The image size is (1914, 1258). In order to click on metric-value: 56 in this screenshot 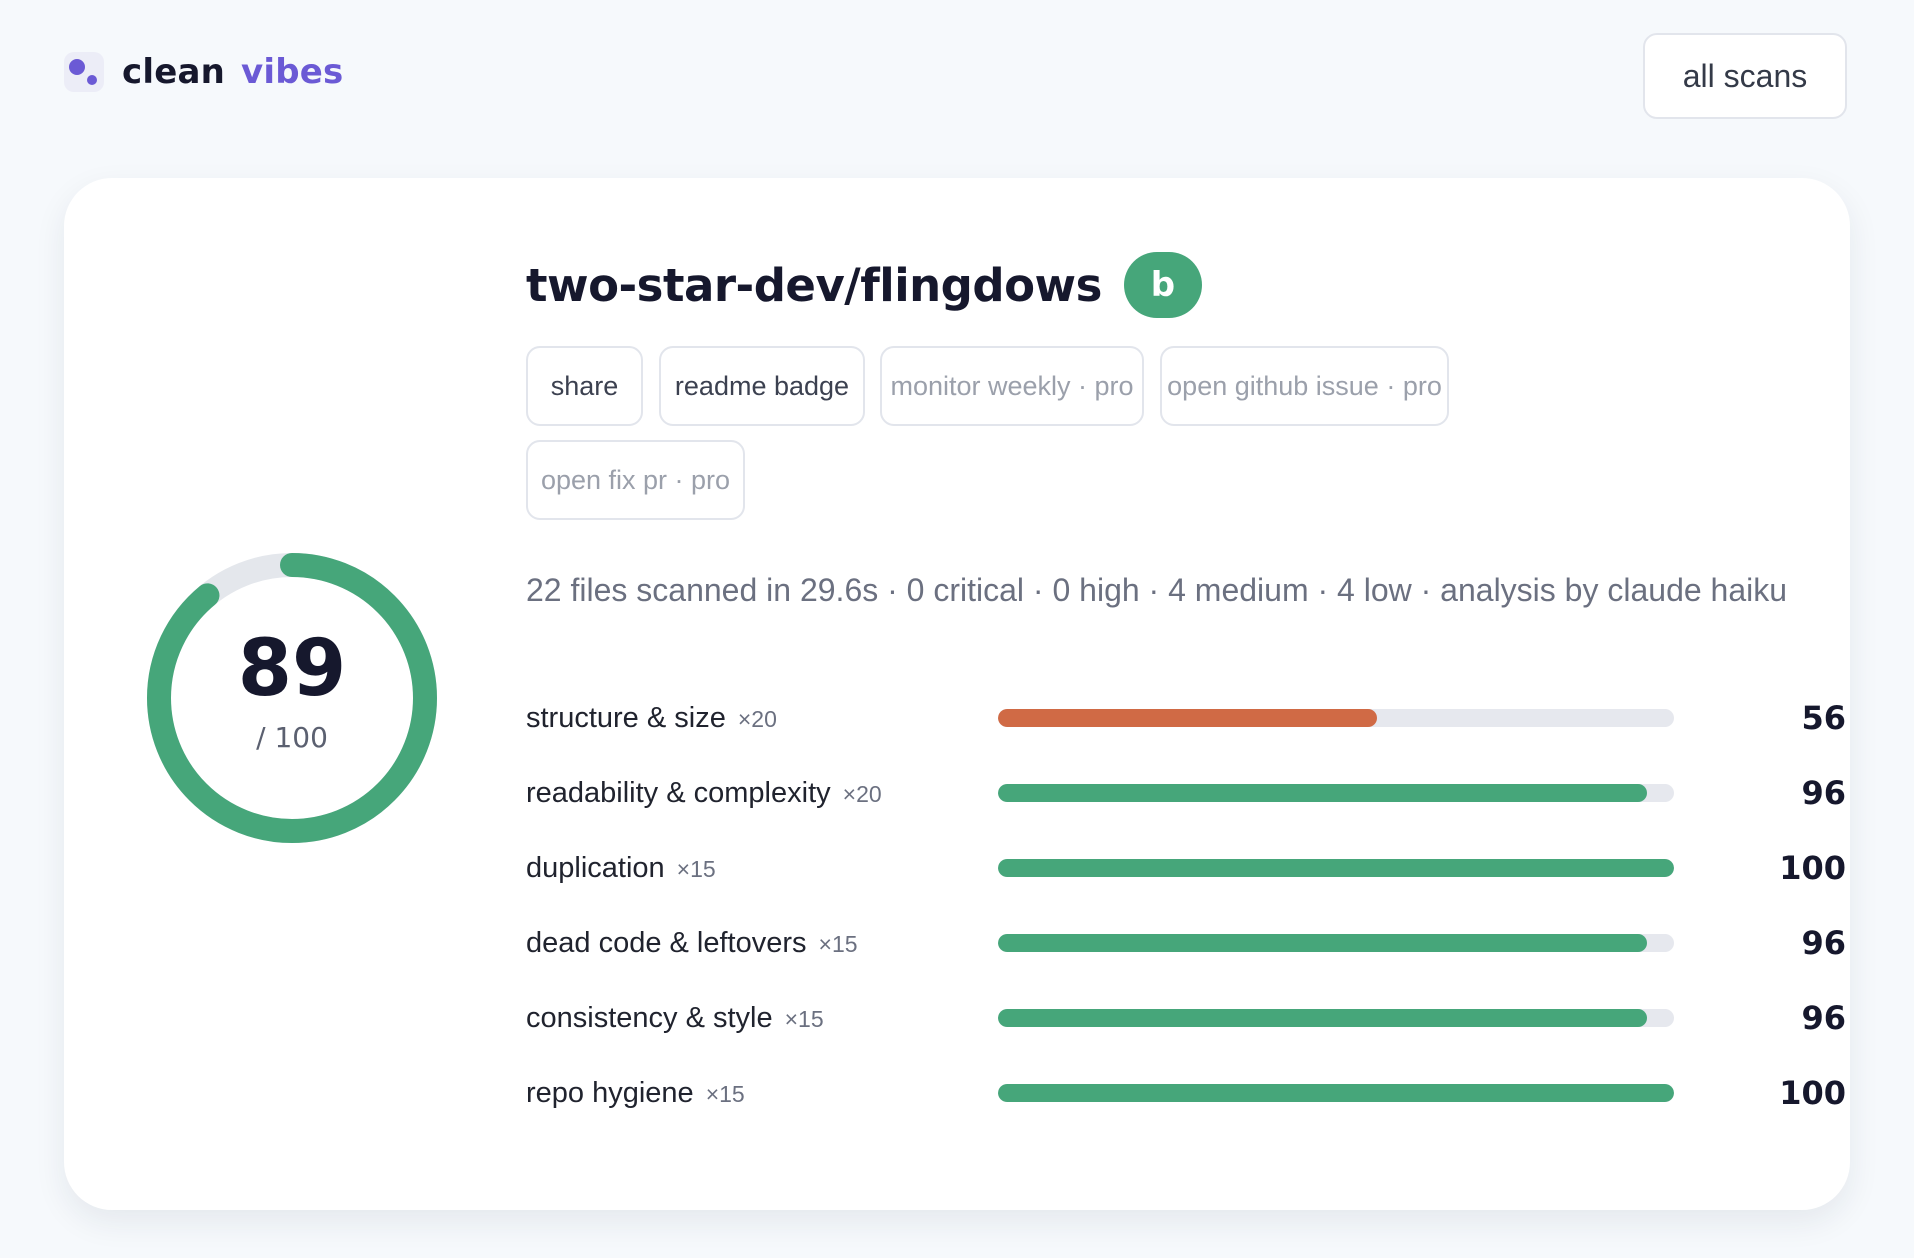, I will do `click(1823, 718)`.